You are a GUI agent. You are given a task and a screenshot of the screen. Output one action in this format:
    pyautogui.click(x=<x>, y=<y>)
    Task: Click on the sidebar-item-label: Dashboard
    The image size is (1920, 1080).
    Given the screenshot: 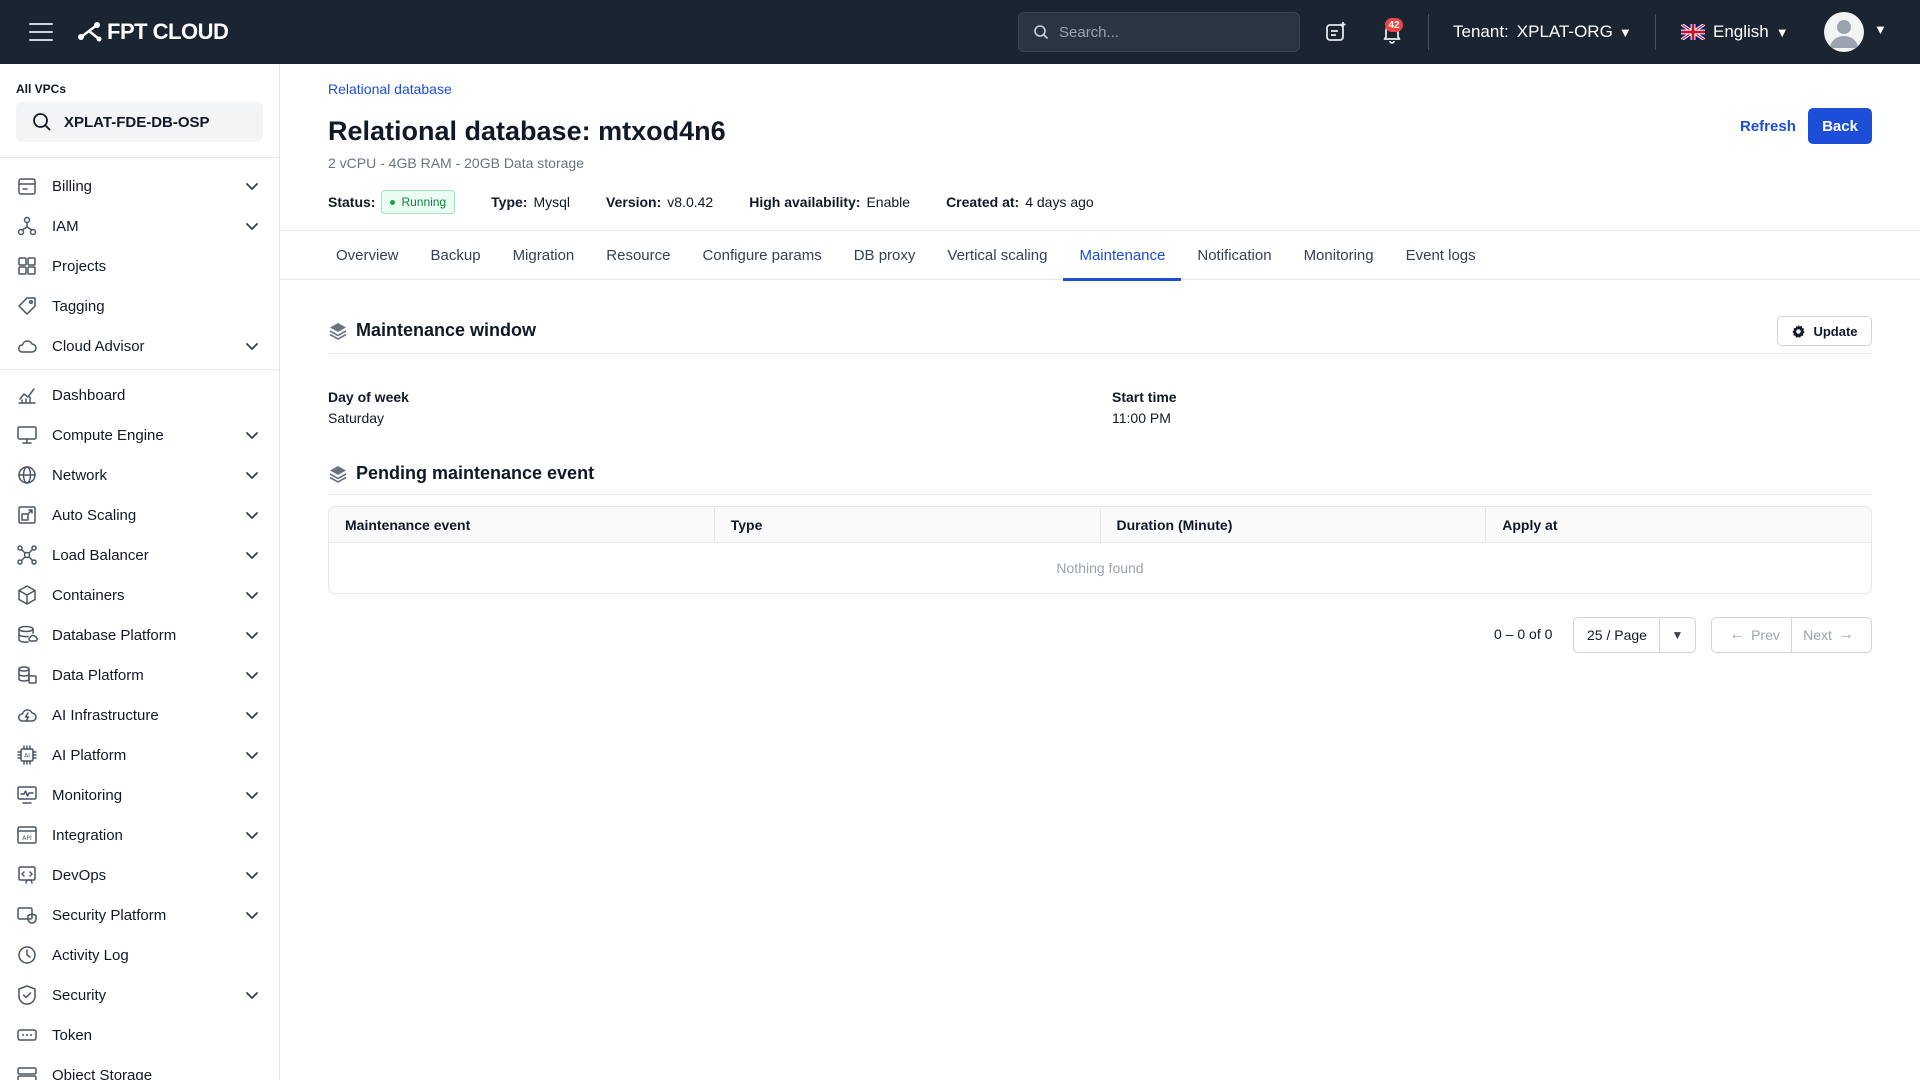 What is the action you would take?
    pyautogui.click(x=89, y=395)
    